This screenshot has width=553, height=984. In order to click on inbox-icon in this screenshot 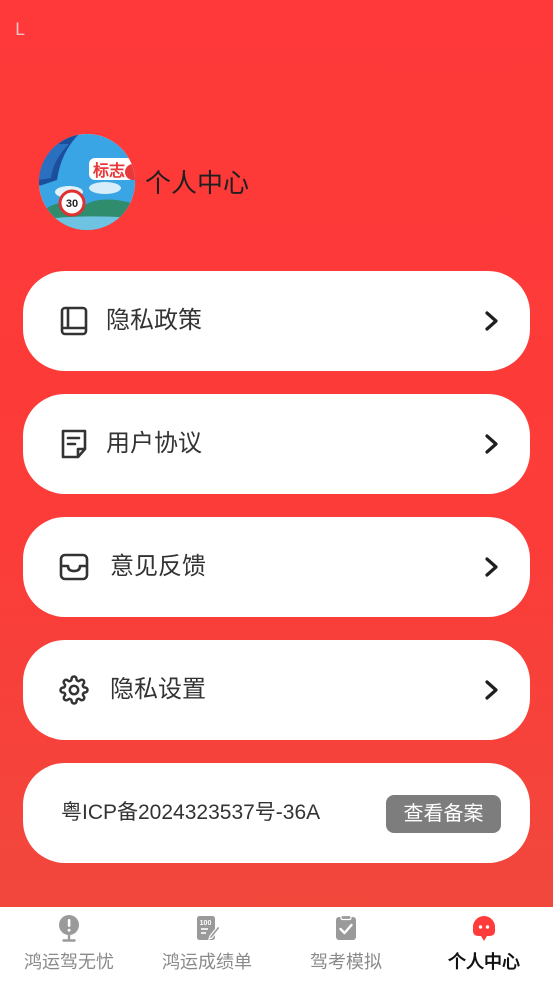, I will do `click(74, 567)`.